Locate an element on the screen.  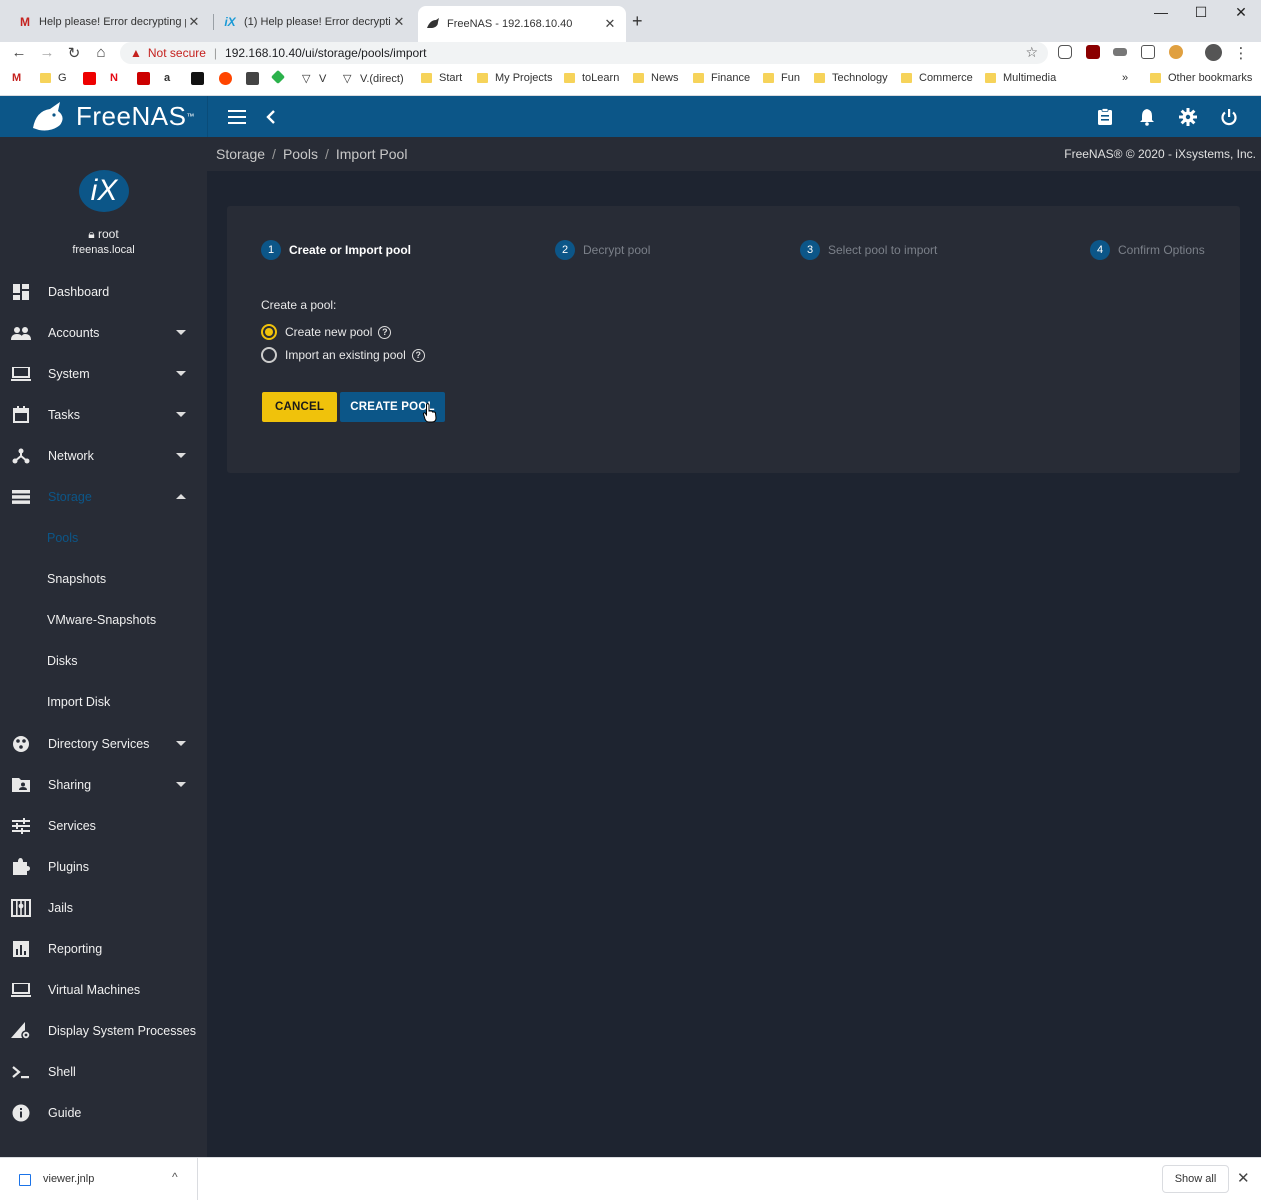
bookmark-youtube is located at coordinates (91, 78).